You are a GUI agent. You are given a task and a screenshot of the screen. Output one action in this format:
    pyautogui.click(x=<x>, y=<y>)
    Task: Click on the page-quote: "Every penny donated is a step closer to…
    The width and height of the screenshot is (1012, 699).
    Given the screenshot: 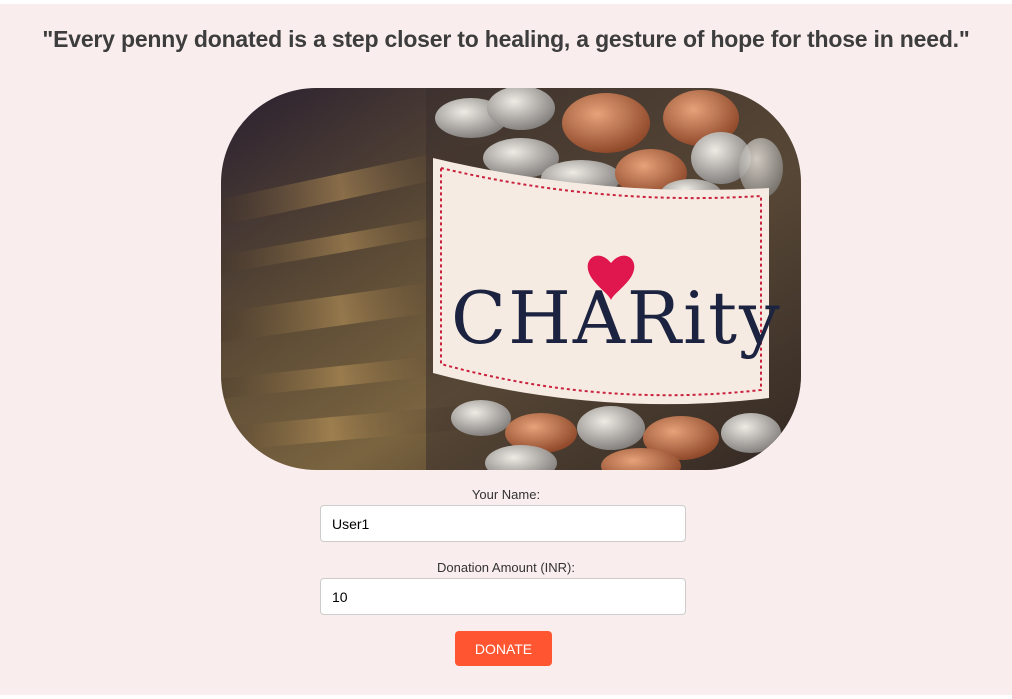 What is the action you would take?
    pyautogui.click(x=506, y=39)
    